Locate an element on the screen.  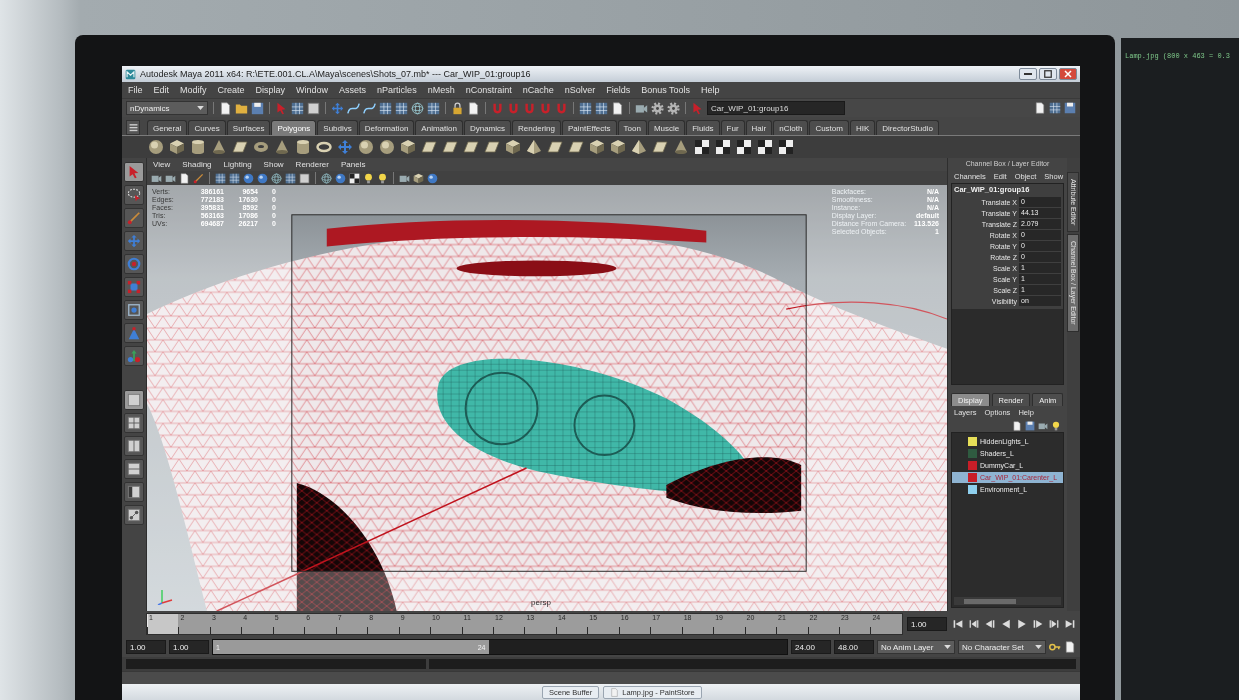
shelf-tab: Polygons is located at coordinates (294, 127).